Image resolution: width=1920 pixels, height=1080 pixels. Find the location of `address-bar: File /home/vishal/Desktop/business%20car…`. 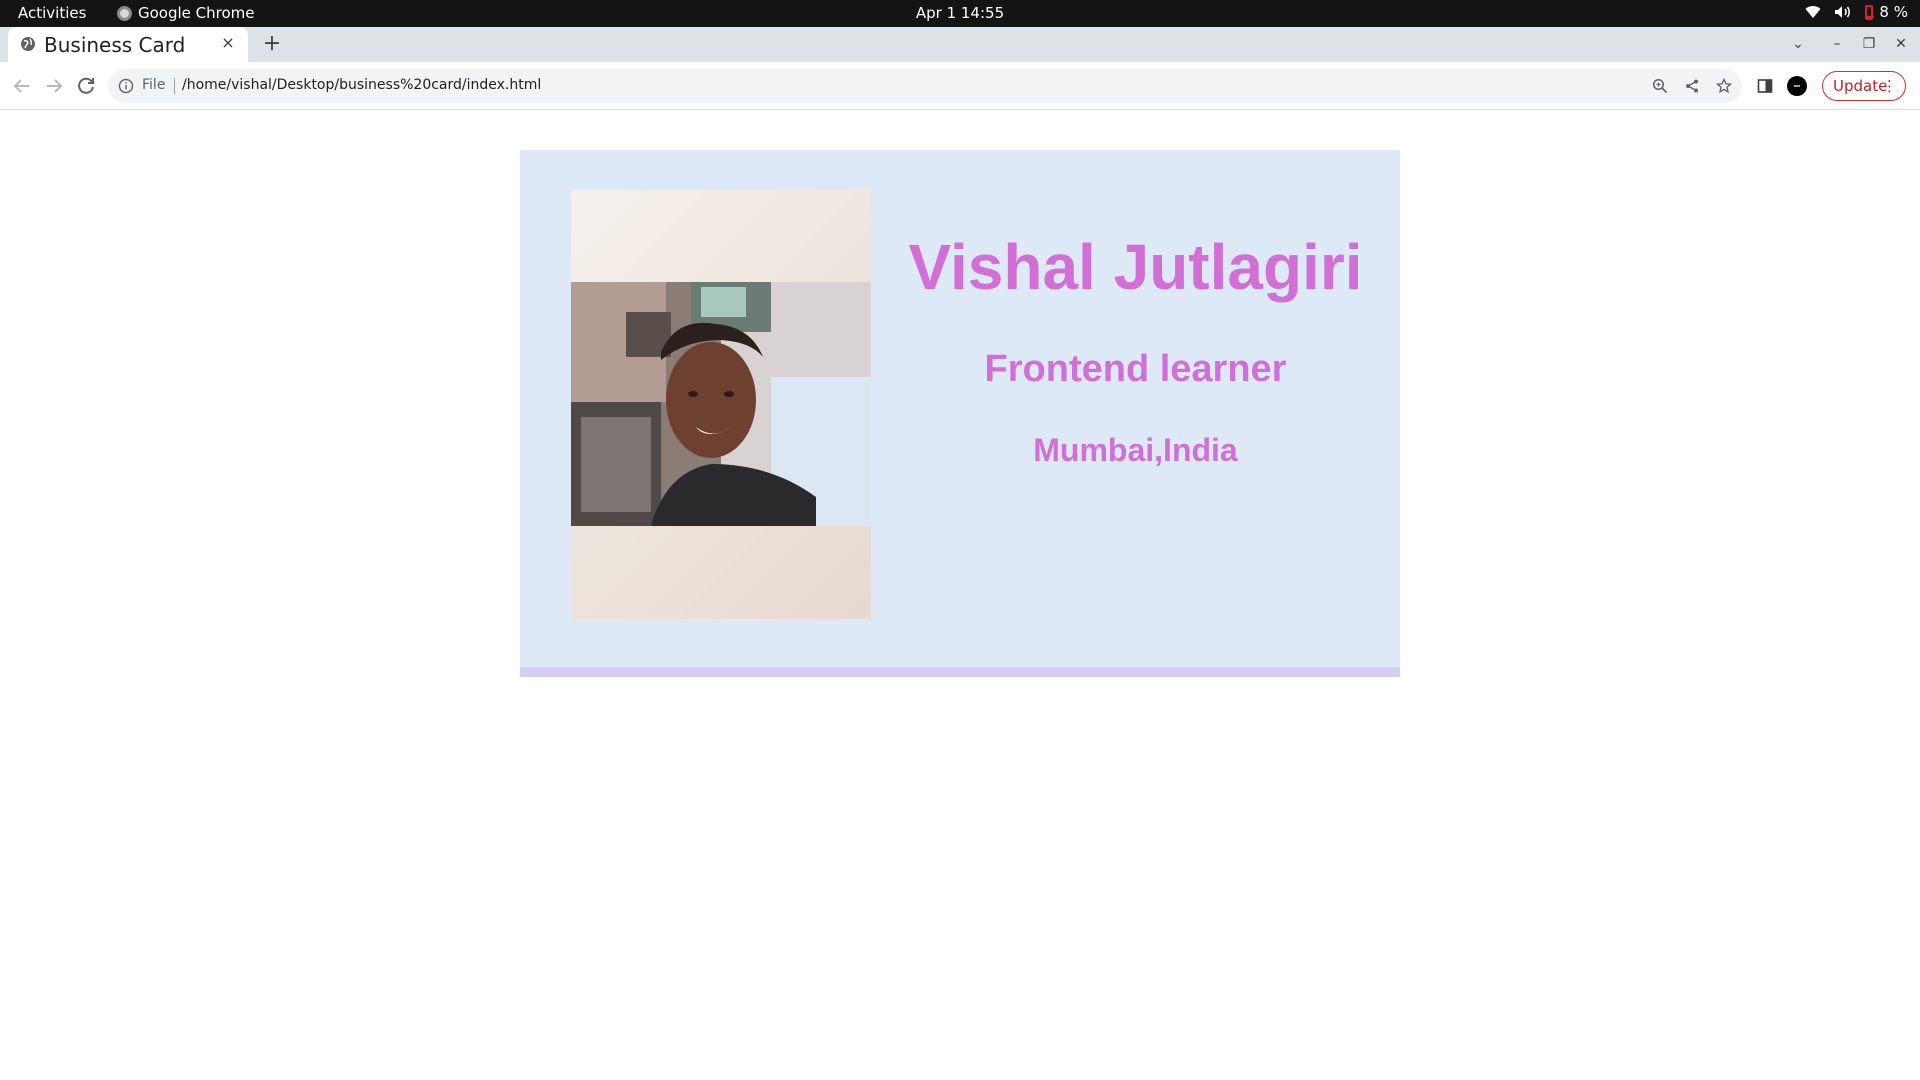

address-bar: File /home/vishal/Desktop/business%20car… is located at coordinates (925, 86).